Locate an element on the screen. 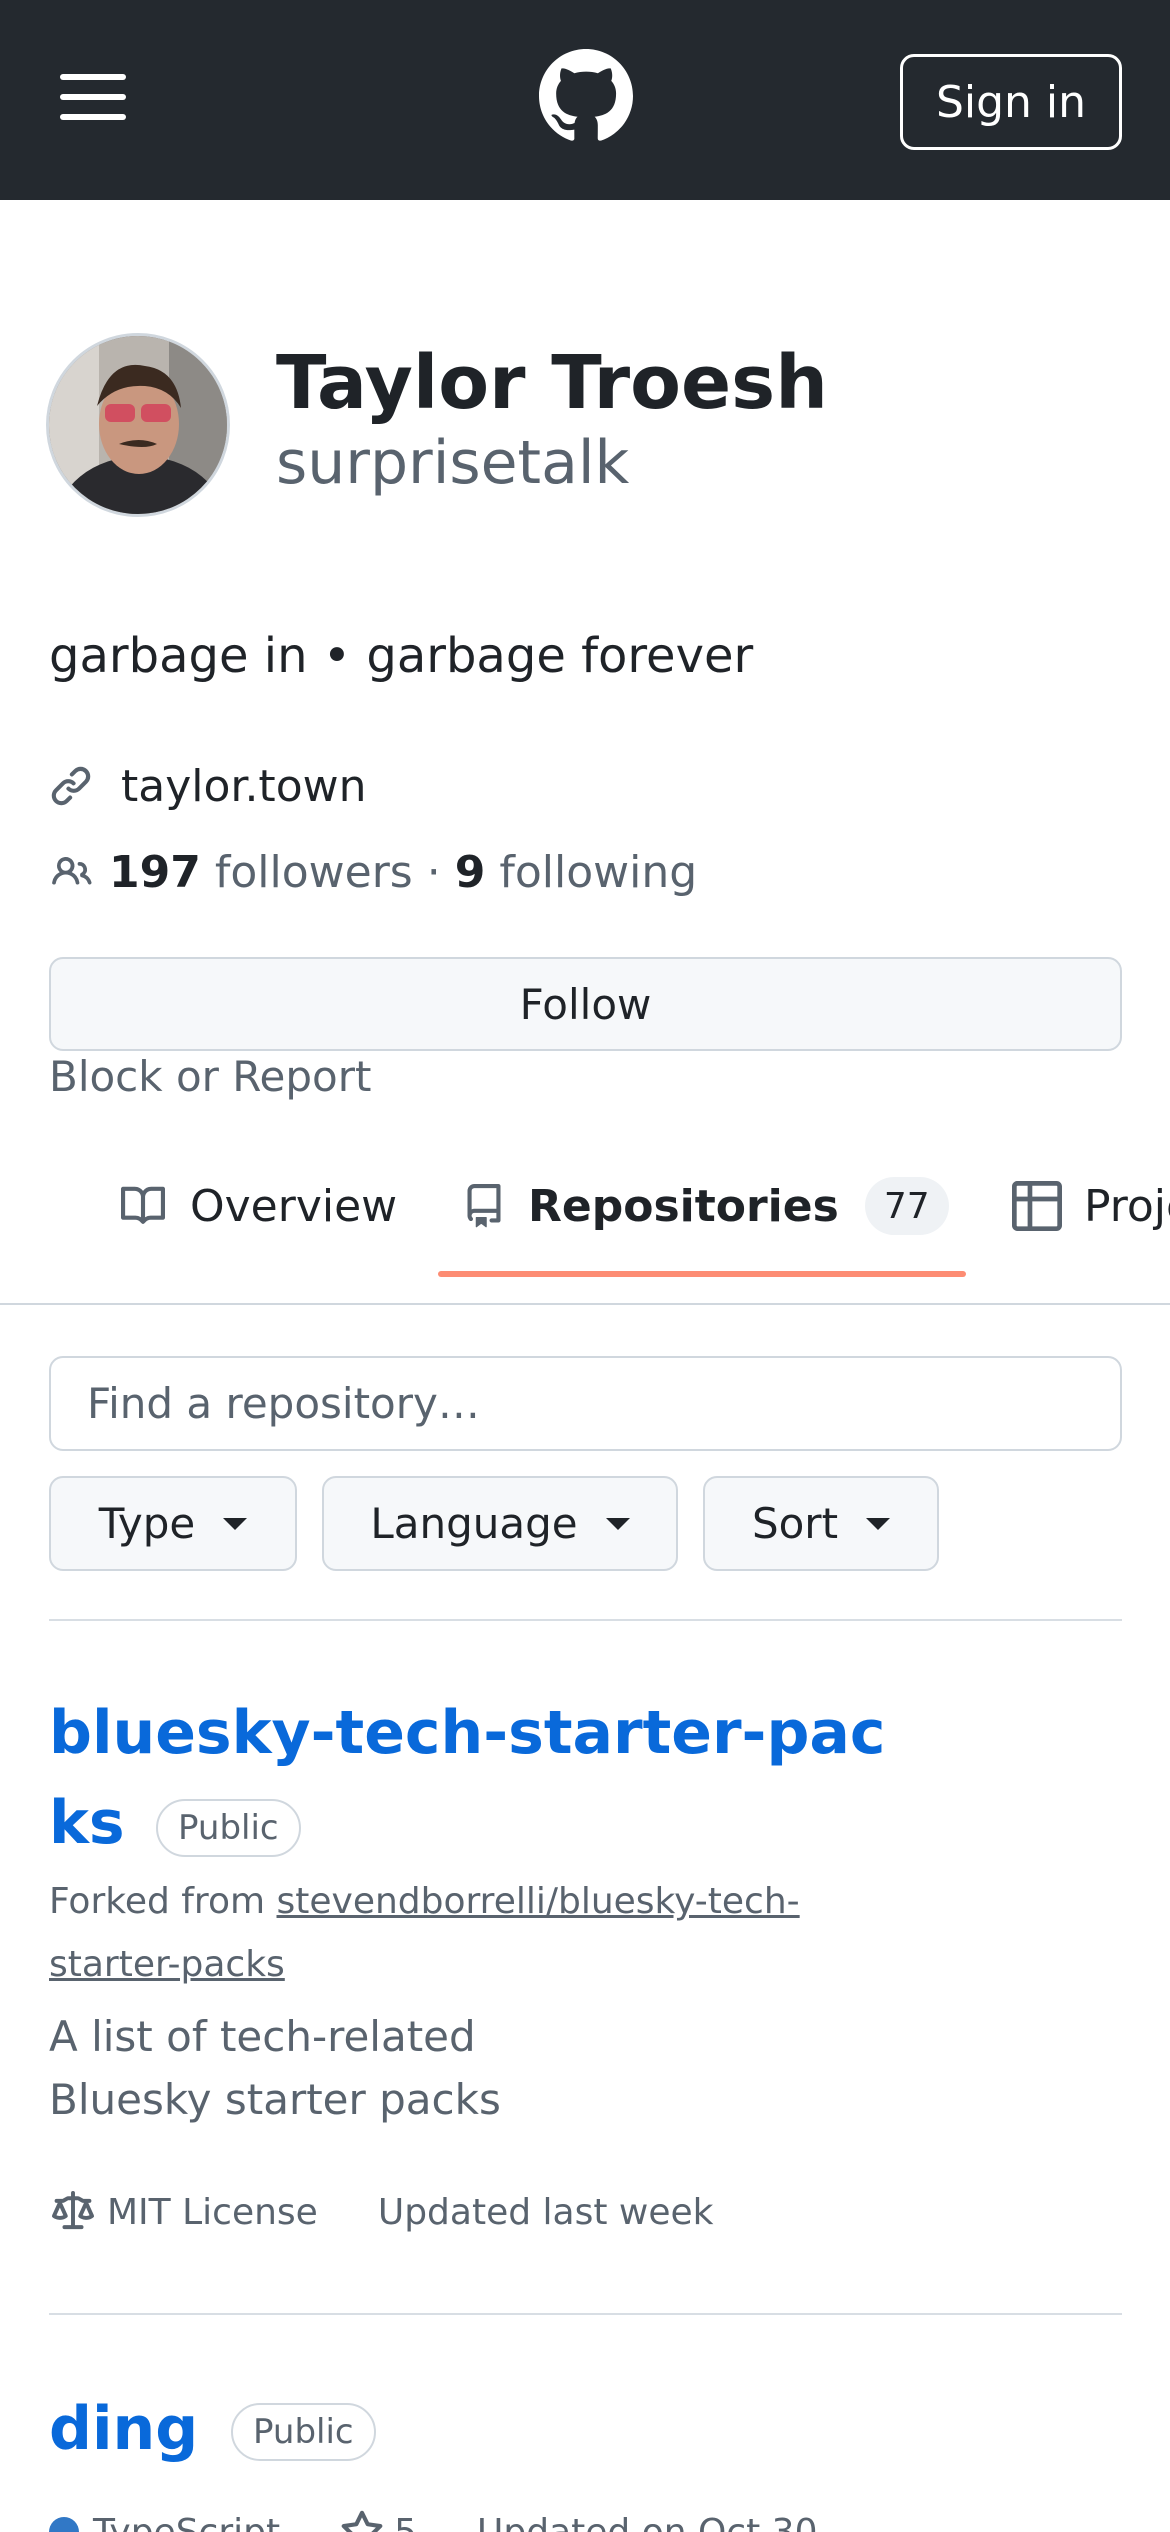 This screenshot has width=1170, height=2532. profile-bio: garbage in • garbage forever is located at coordinates (401, 656).